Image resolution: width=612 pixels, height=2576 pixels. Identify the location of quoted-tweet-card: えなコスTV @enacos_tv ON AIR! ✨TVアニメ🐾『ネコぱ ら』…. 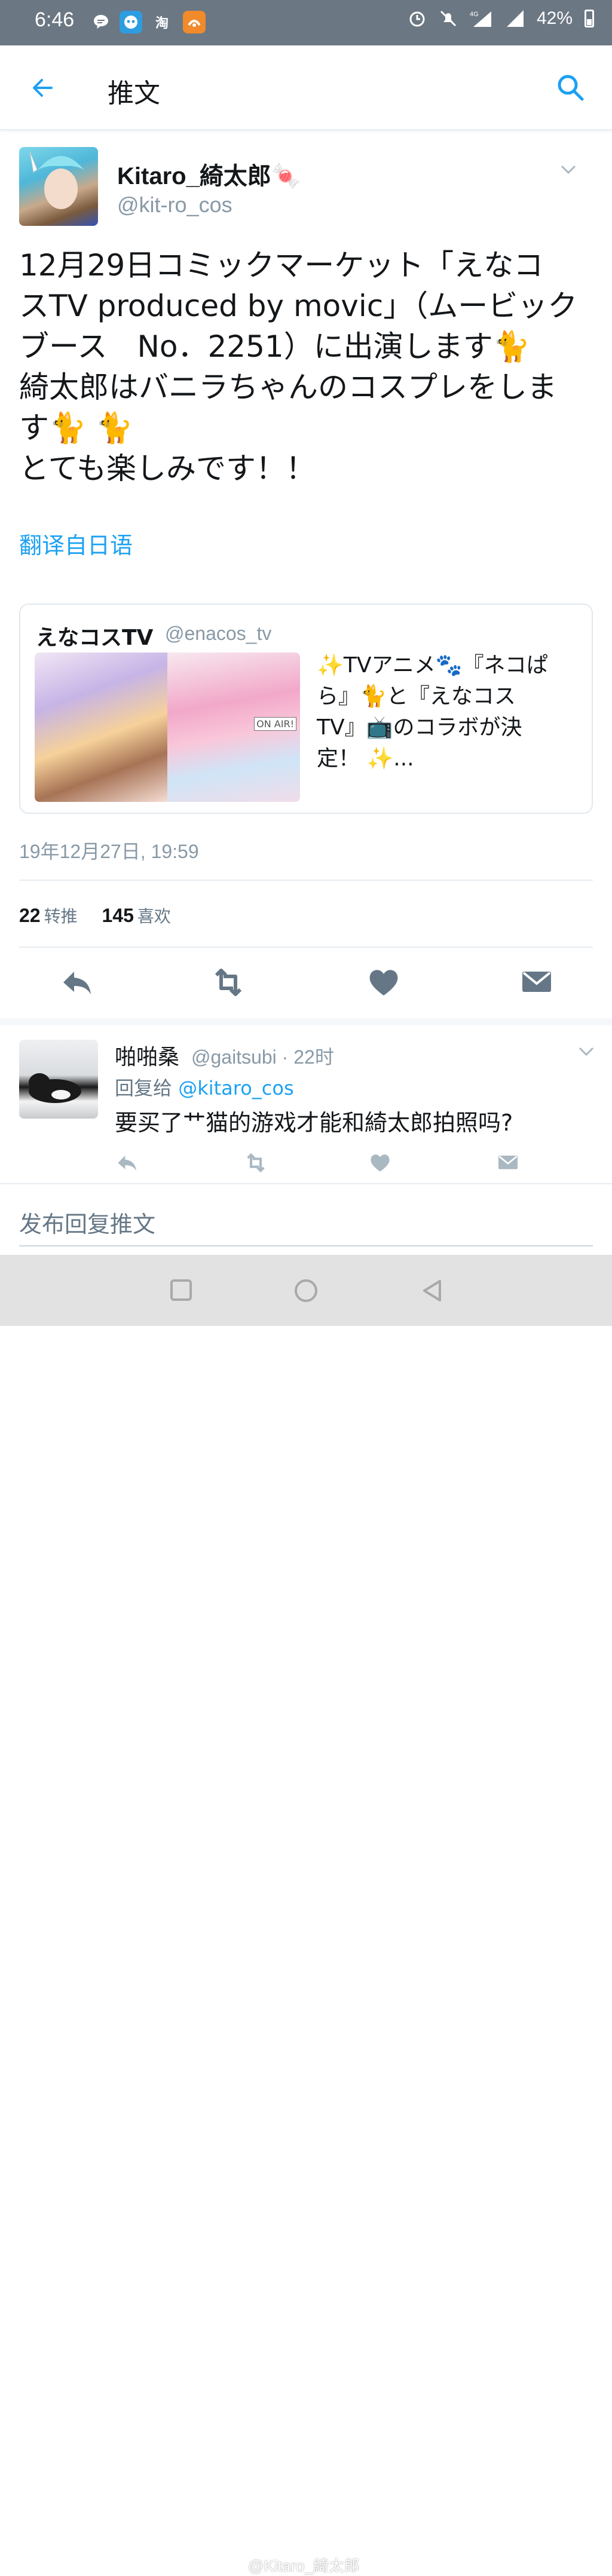
(306, 709).